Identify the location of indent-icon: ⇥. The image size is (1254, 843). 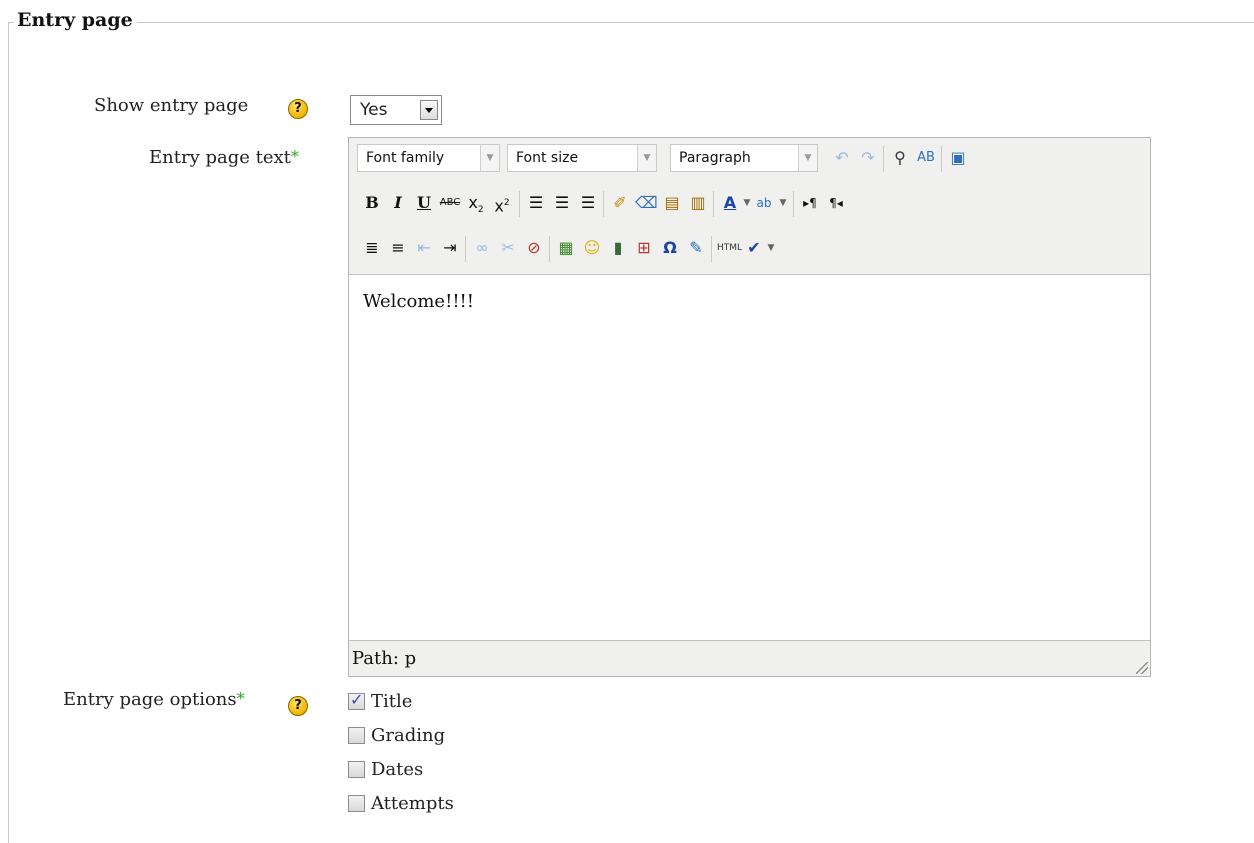
(450, 248).